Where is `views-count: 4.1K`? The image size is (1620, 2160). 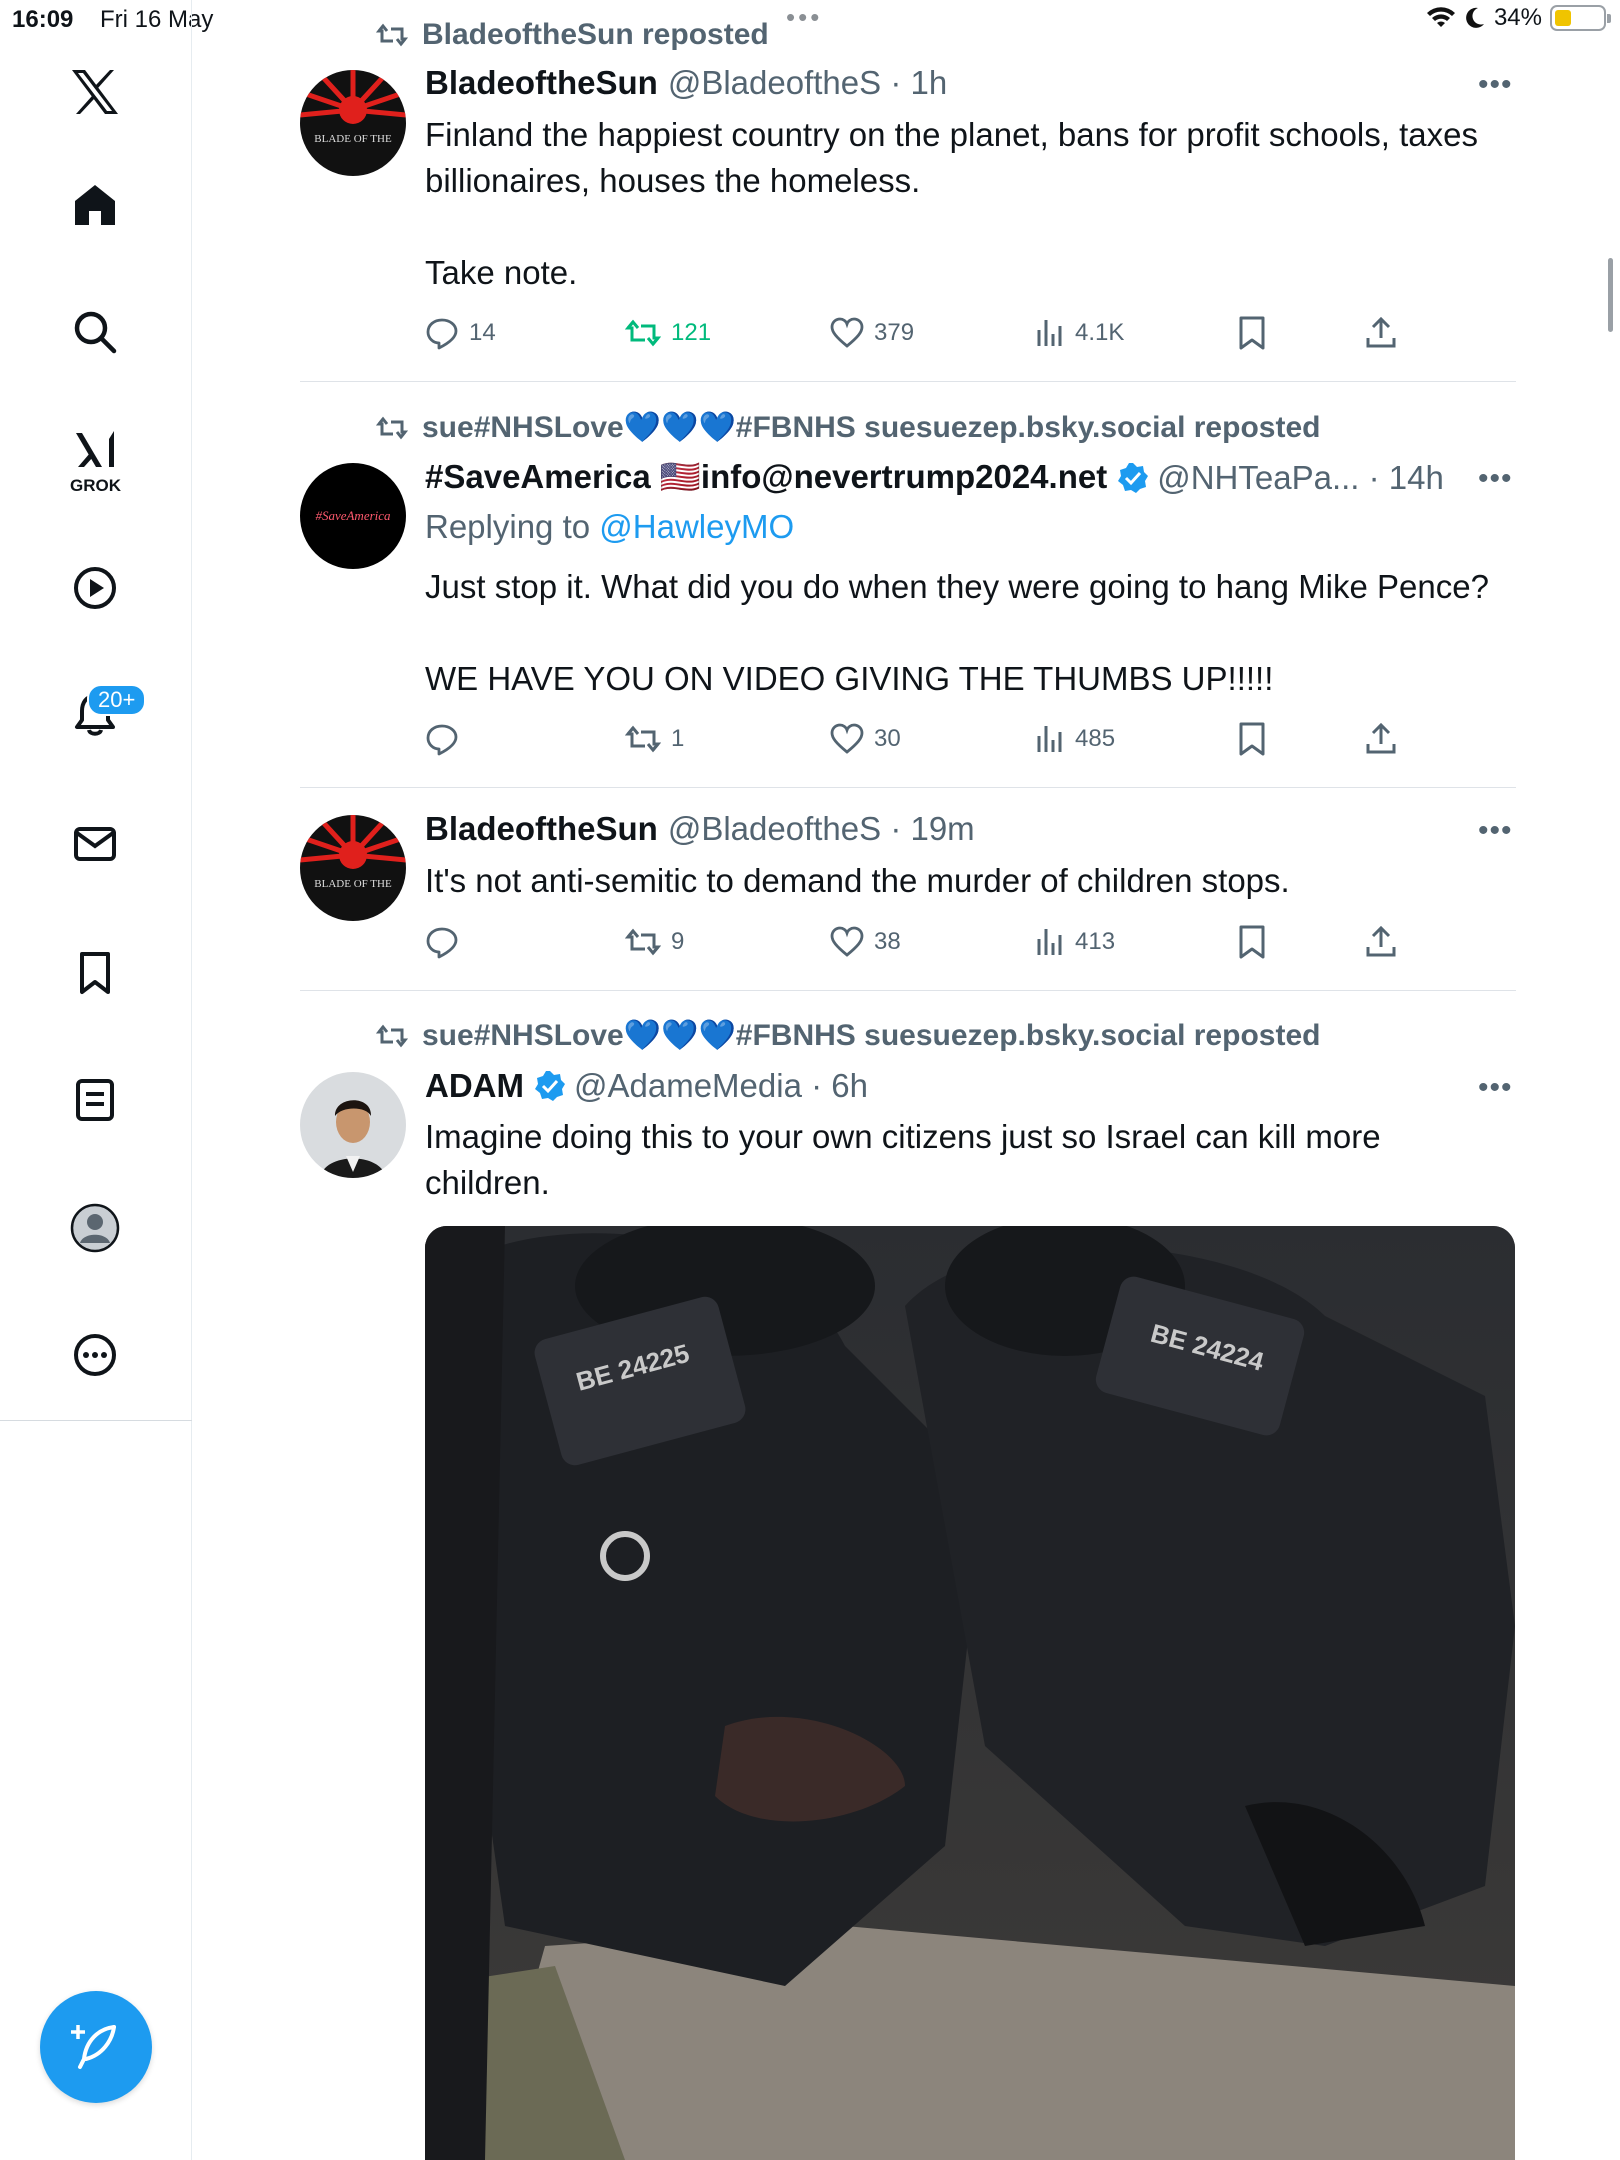 views-count: 4.1K is located at coordinates (1100, 332).